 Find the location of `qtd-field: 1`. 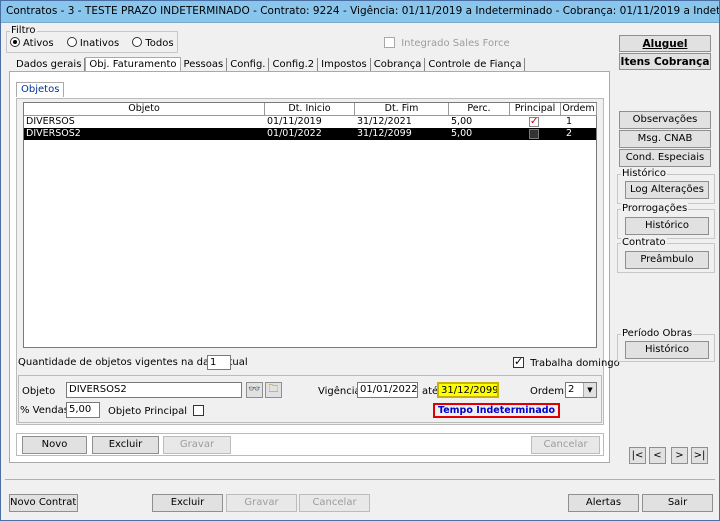

qtd-field: 1 is located at coordinates (219, 362).